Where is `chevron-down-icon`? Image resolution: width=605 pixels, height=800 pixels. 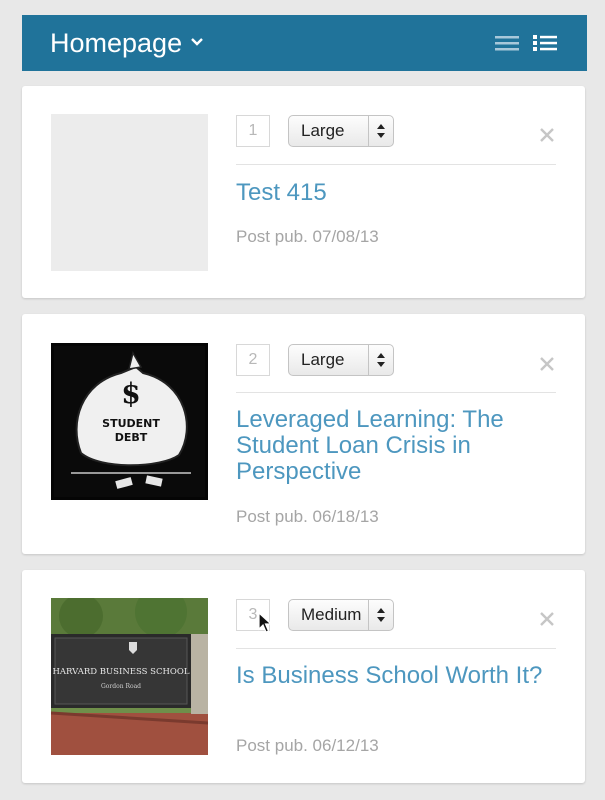 chevron-down-icon is located at coordinates (197, 43).